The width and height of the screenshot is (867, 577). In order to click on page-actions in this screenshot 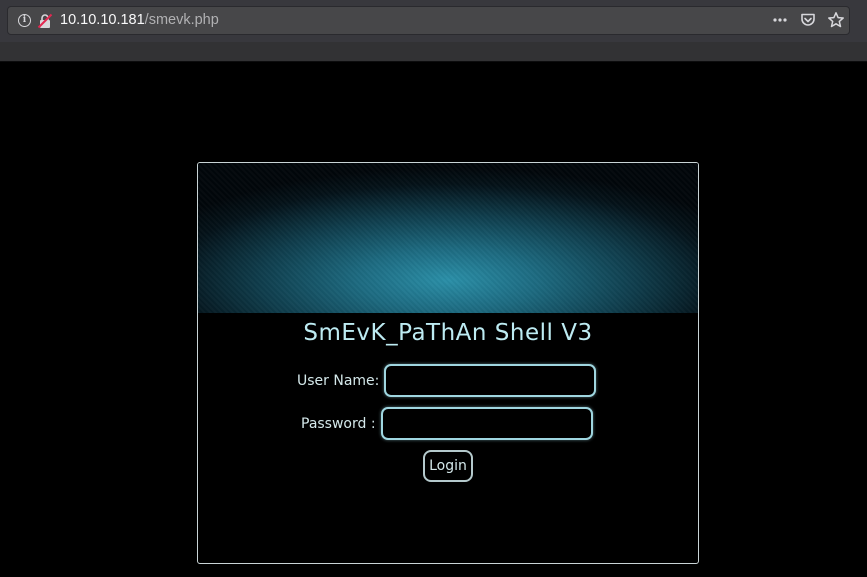, I will do `click(808, 20)`.